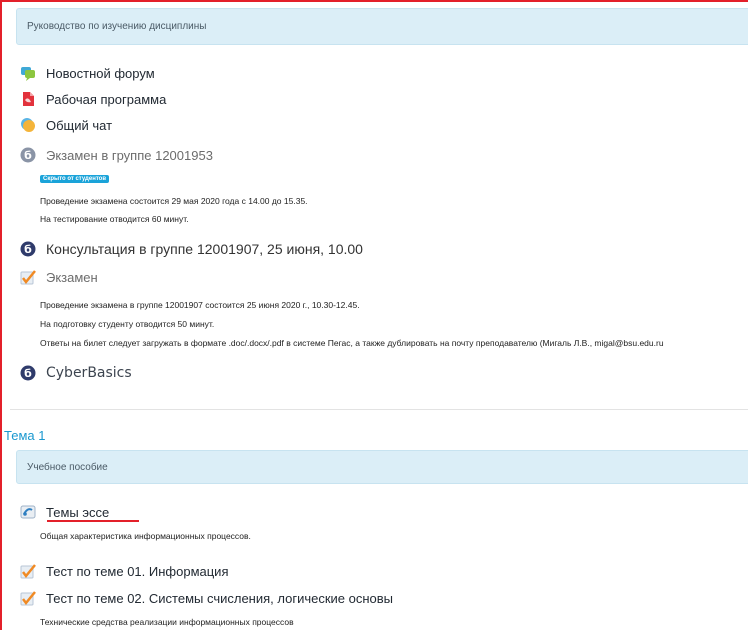 The image size is (748, 630). What do you see at coordinates (117, 26) in the screenshot?
I see `section-summary-text: Руководство по изучению дисциплины` at bounding box center [117, 26].